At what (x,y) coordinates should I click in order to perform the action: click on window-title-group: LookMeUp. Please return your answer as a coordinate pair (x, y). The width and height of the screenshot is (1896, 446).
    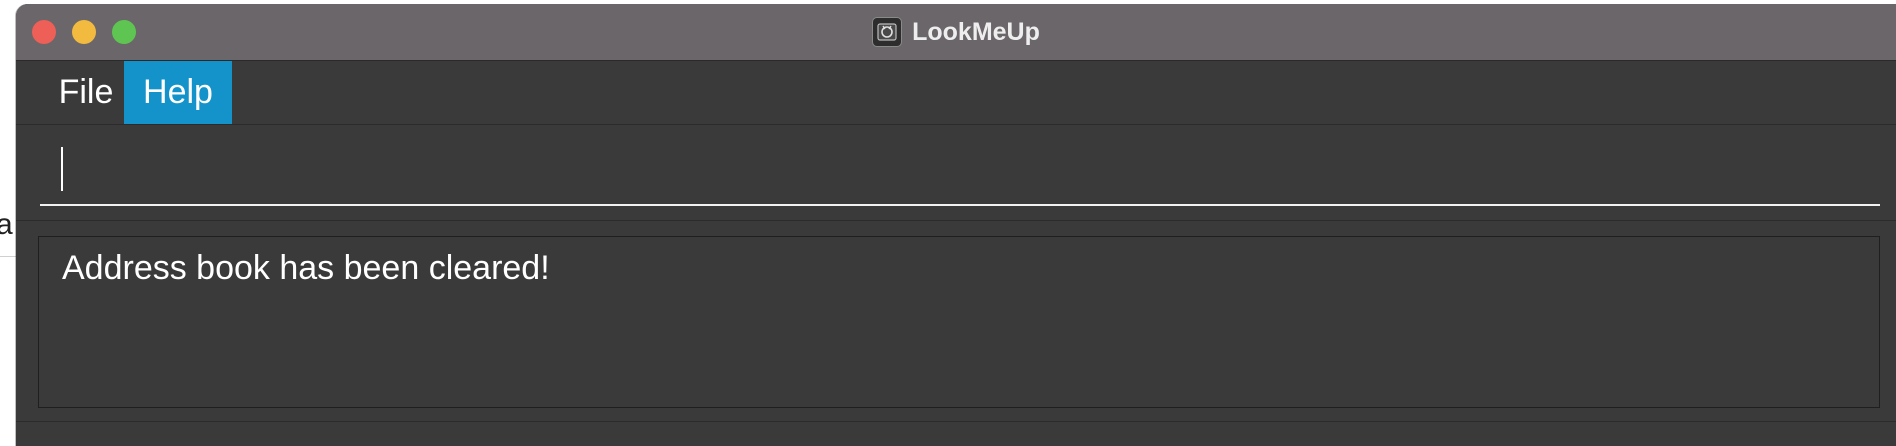
    Looking at the image, I should click on (956, 32).